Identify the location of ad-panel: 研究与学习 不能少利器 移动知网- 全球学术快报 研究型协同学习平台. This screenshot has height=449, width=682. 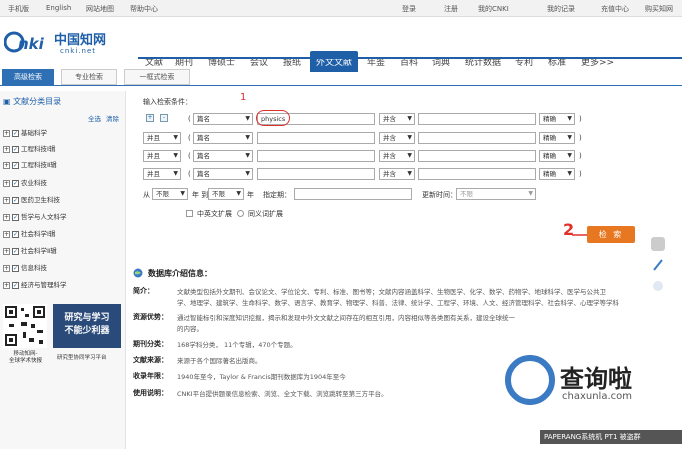
(62, 335).